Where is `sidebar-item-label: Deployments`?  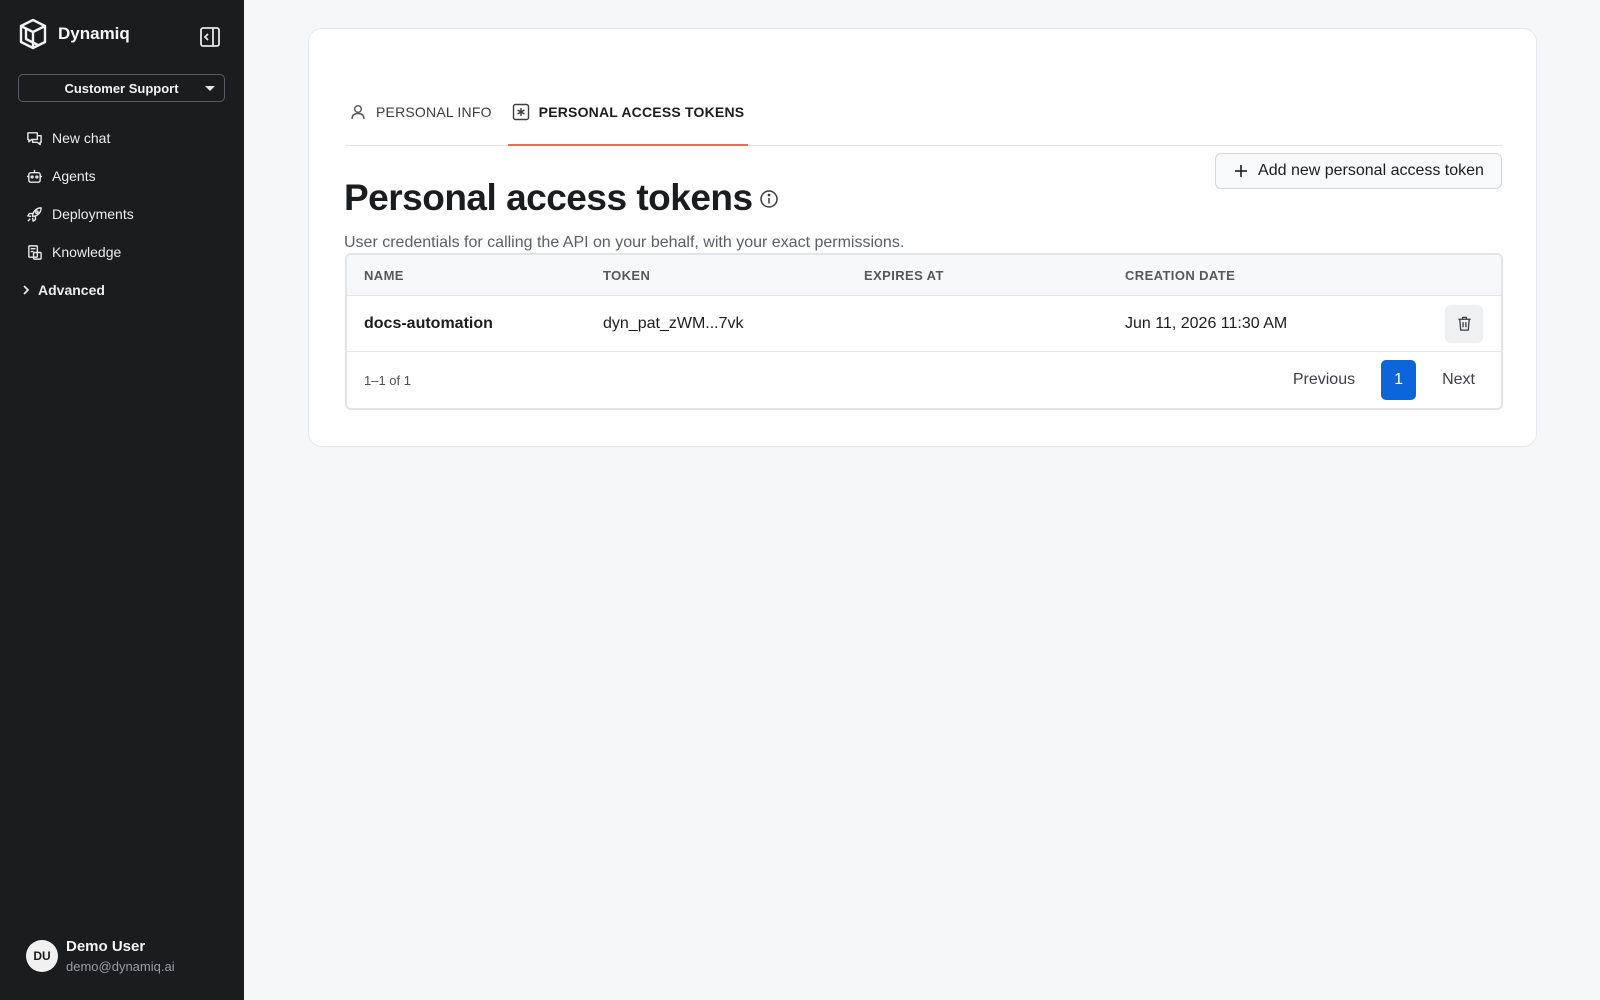
sidebar-item-label: Deployments is located at coordinates (93, 214).